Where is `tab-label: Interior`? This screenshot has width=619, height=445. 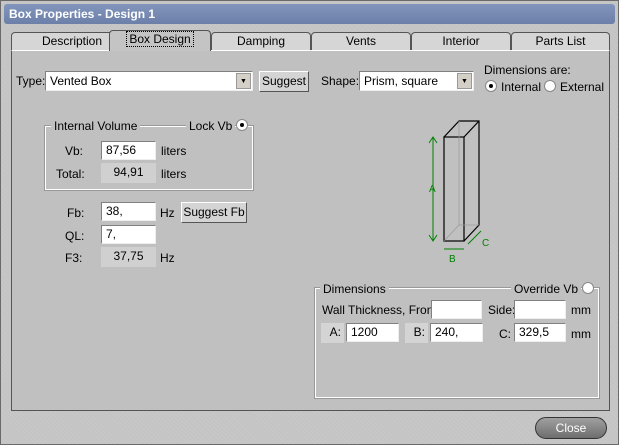 tab-label: Interior is located at coordinates (461, 41).